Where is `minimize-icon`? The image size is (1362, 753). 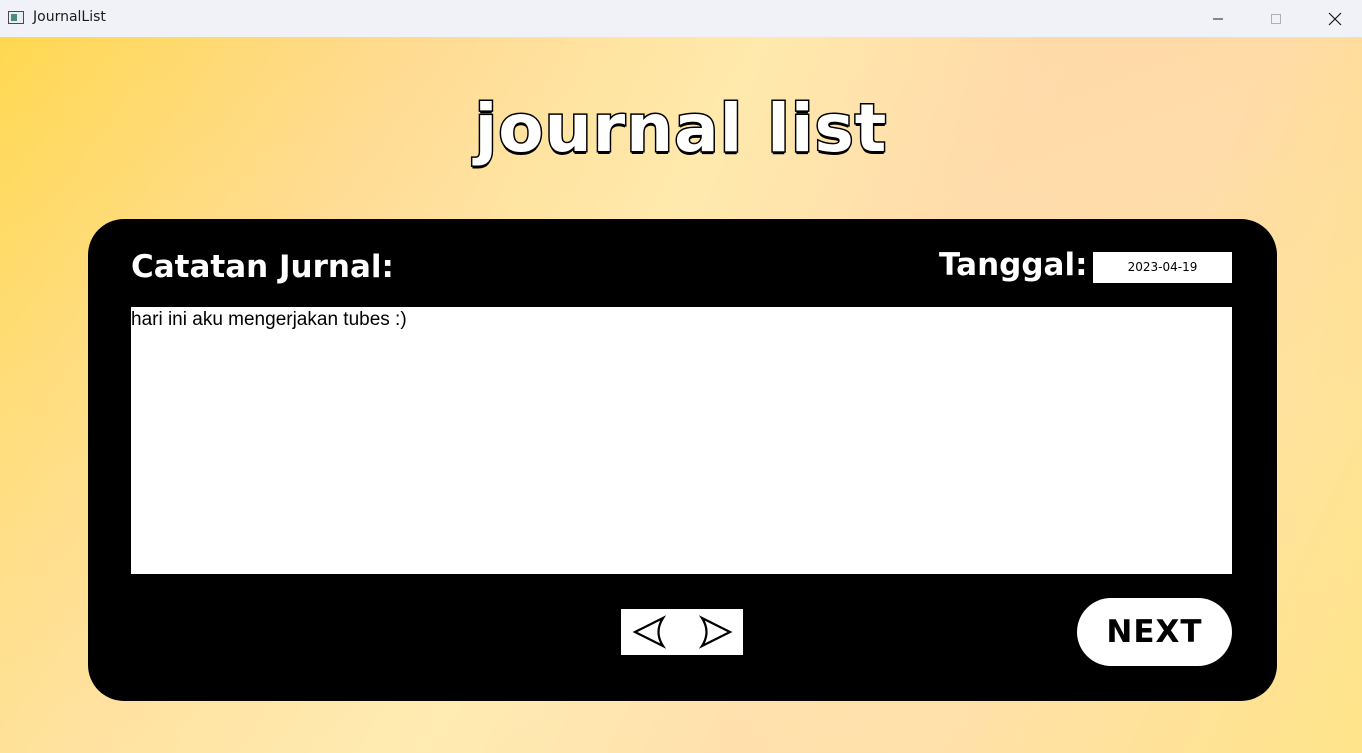
minimize-icon is located at coordinates (1218, 18).